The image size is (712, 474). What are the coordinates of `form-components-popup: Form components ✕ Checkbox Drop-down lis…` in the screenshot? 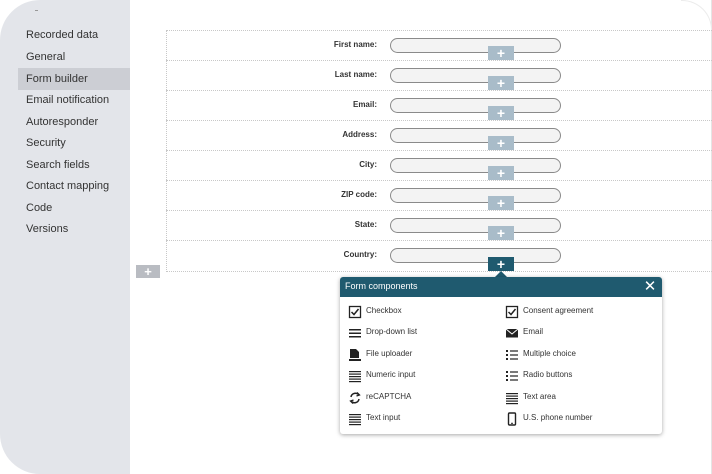 It's located at (501, 355).